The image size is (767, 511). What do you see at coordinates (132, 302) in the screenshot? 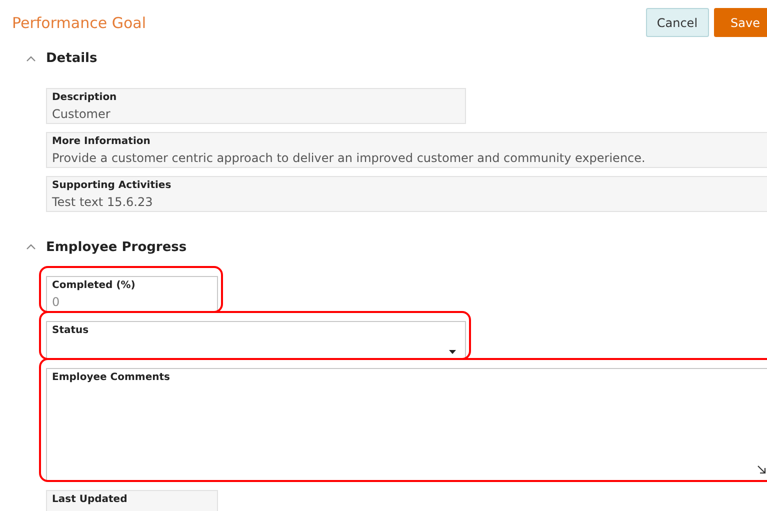
I see `input-field: 0` at bounding box center [132, 302].